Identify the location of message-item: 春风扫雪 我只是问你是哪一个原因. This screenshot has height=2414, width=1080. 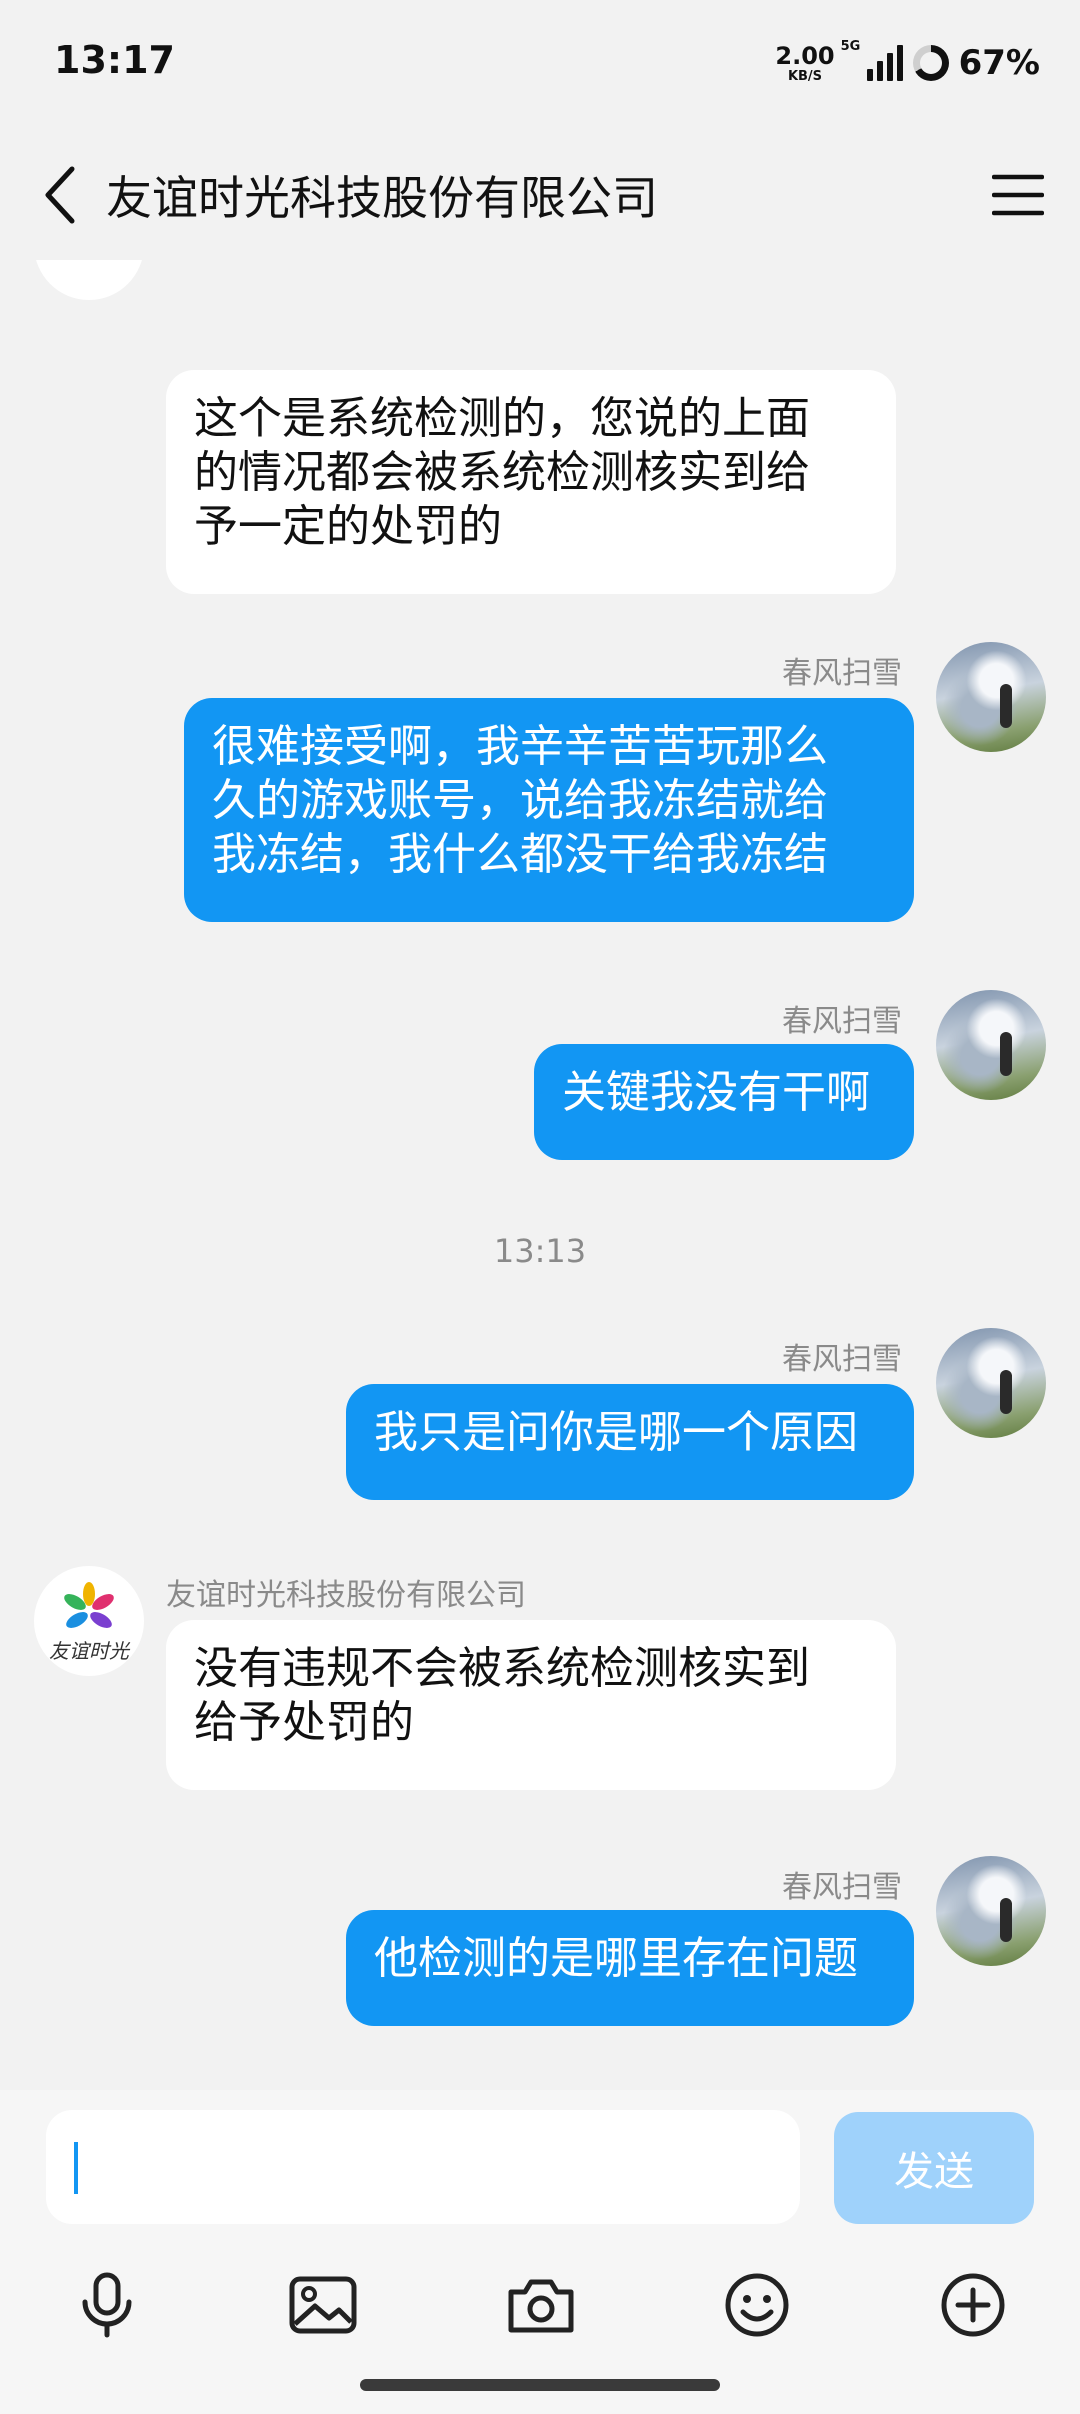
(540, 1428).